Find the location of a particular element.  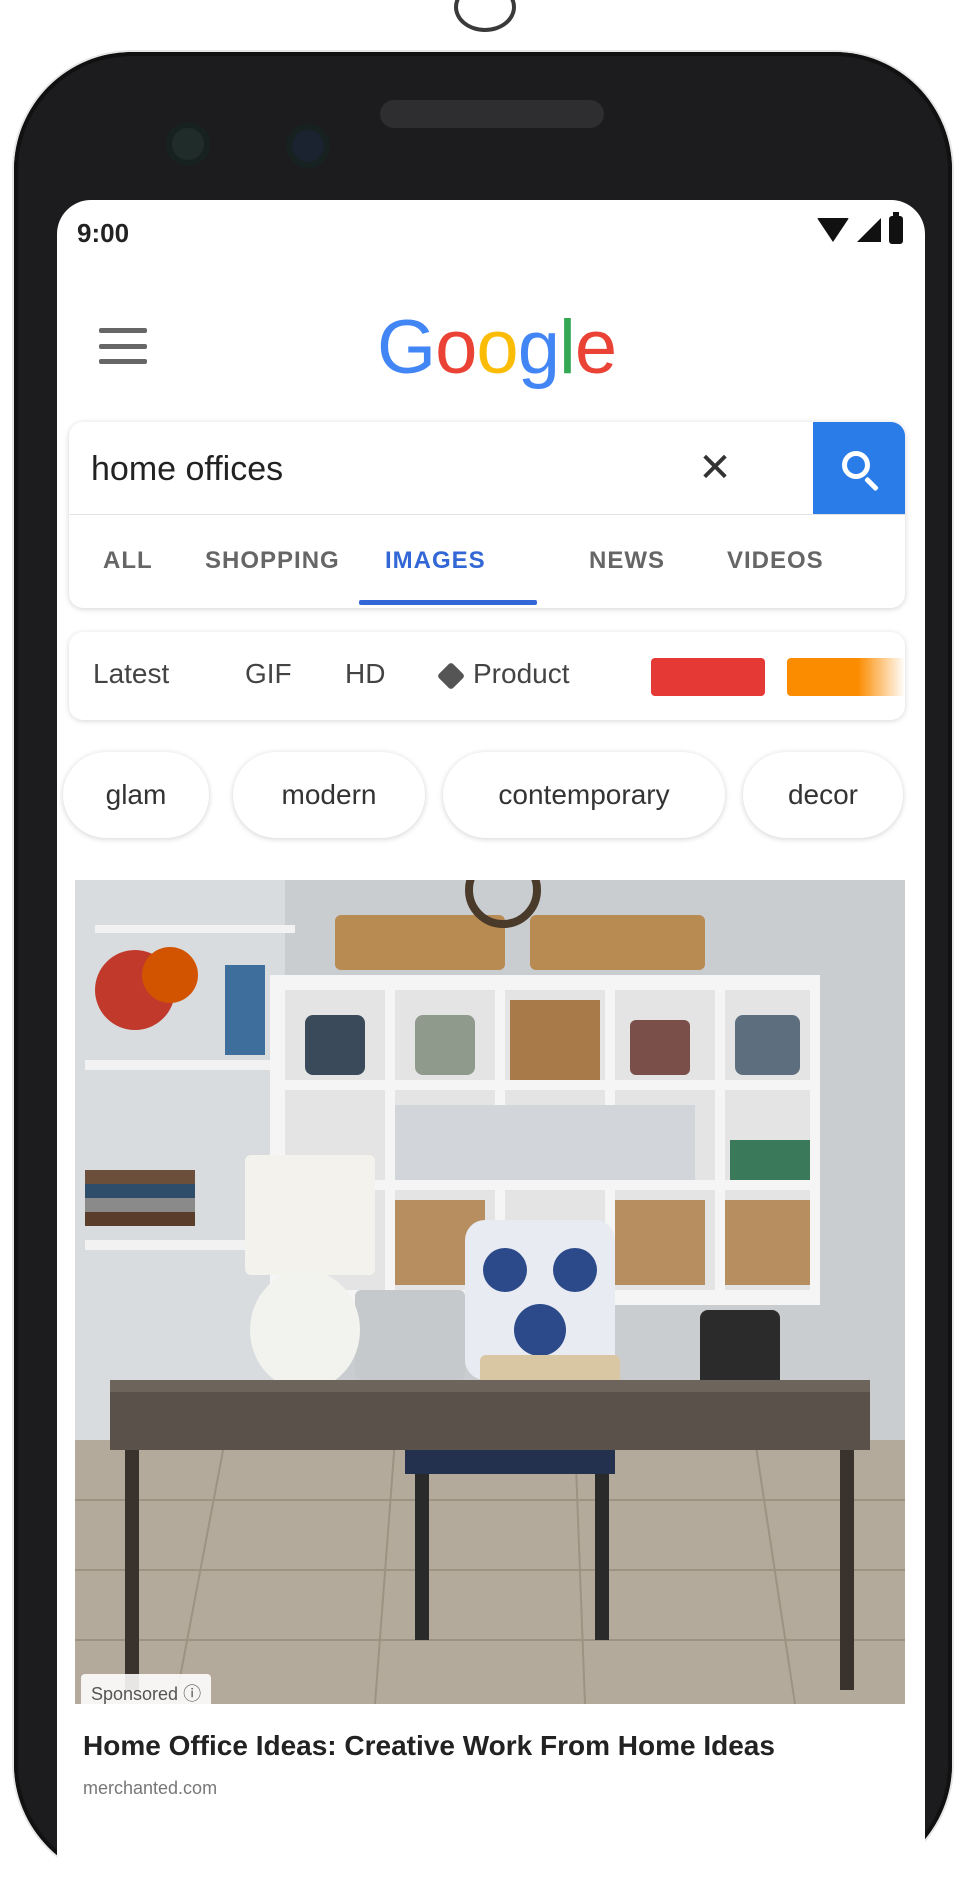

phone-speaker is located at coordinates (492, 114).